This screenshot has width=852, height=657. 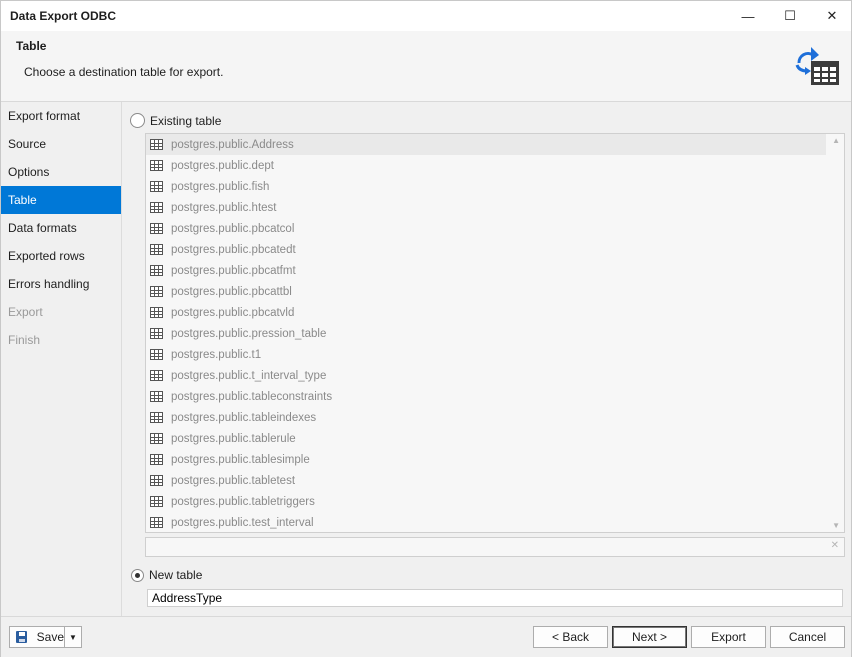 What do you see at coordinates (242, 522) in the screenshot?
I see `list-item-label: postgres.public.test_interval` at bounding box center [242, 522].